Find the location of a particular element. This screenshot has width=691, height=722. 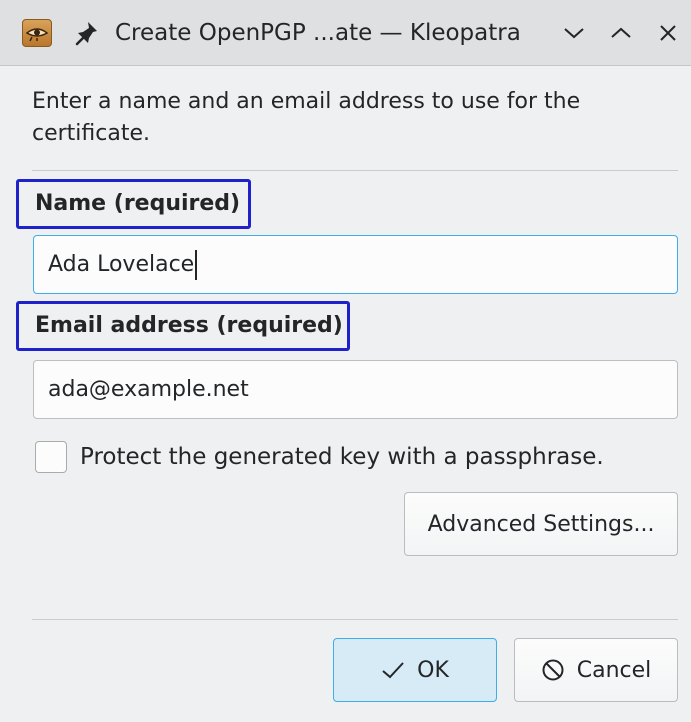

cancel-button: Cancel is located at coordinates (596, 670).